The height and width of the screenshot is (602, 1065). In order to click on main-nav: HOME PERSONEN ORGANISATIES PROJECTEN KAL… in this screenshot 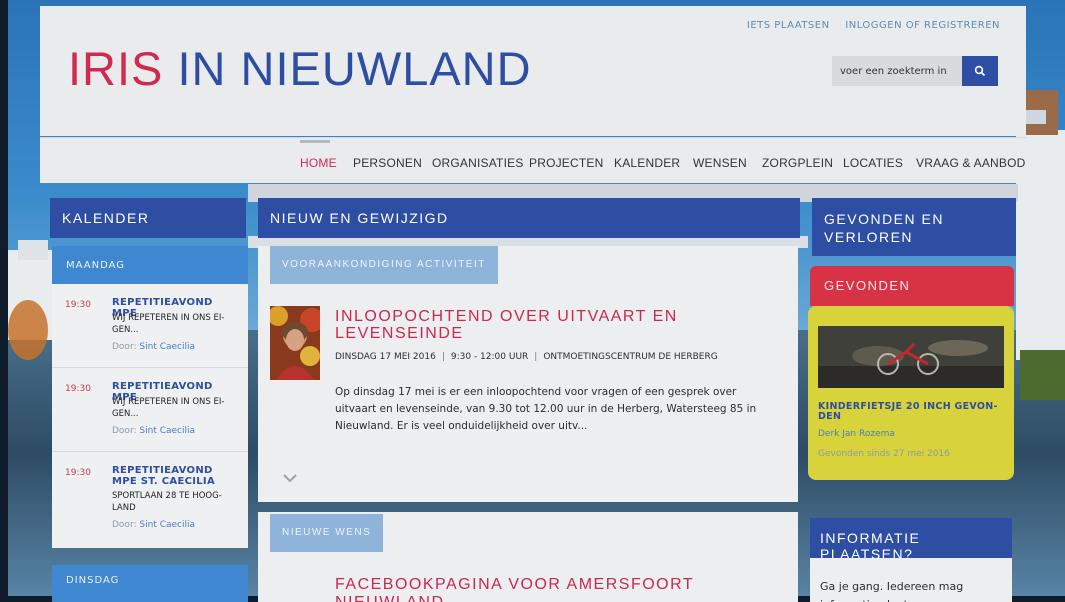, I will do `click(533, 160)`.